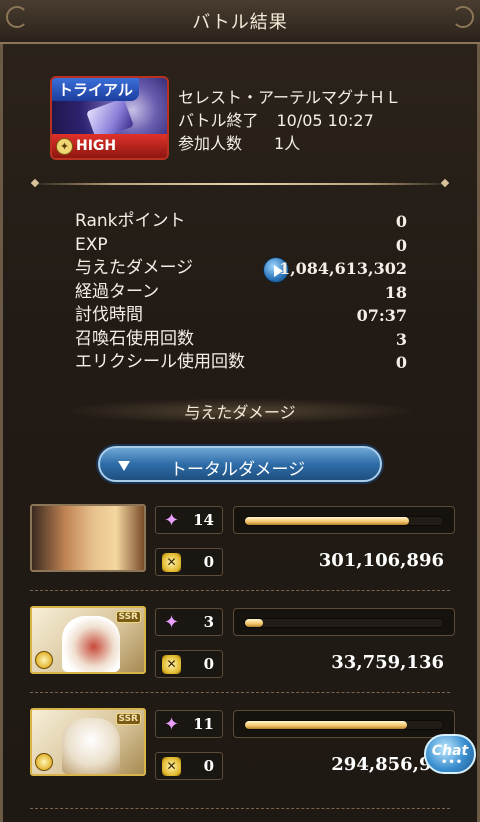  Describe the element at coordinates (124, 466) in the screenshot. I see `caret-down-icon` at that location.